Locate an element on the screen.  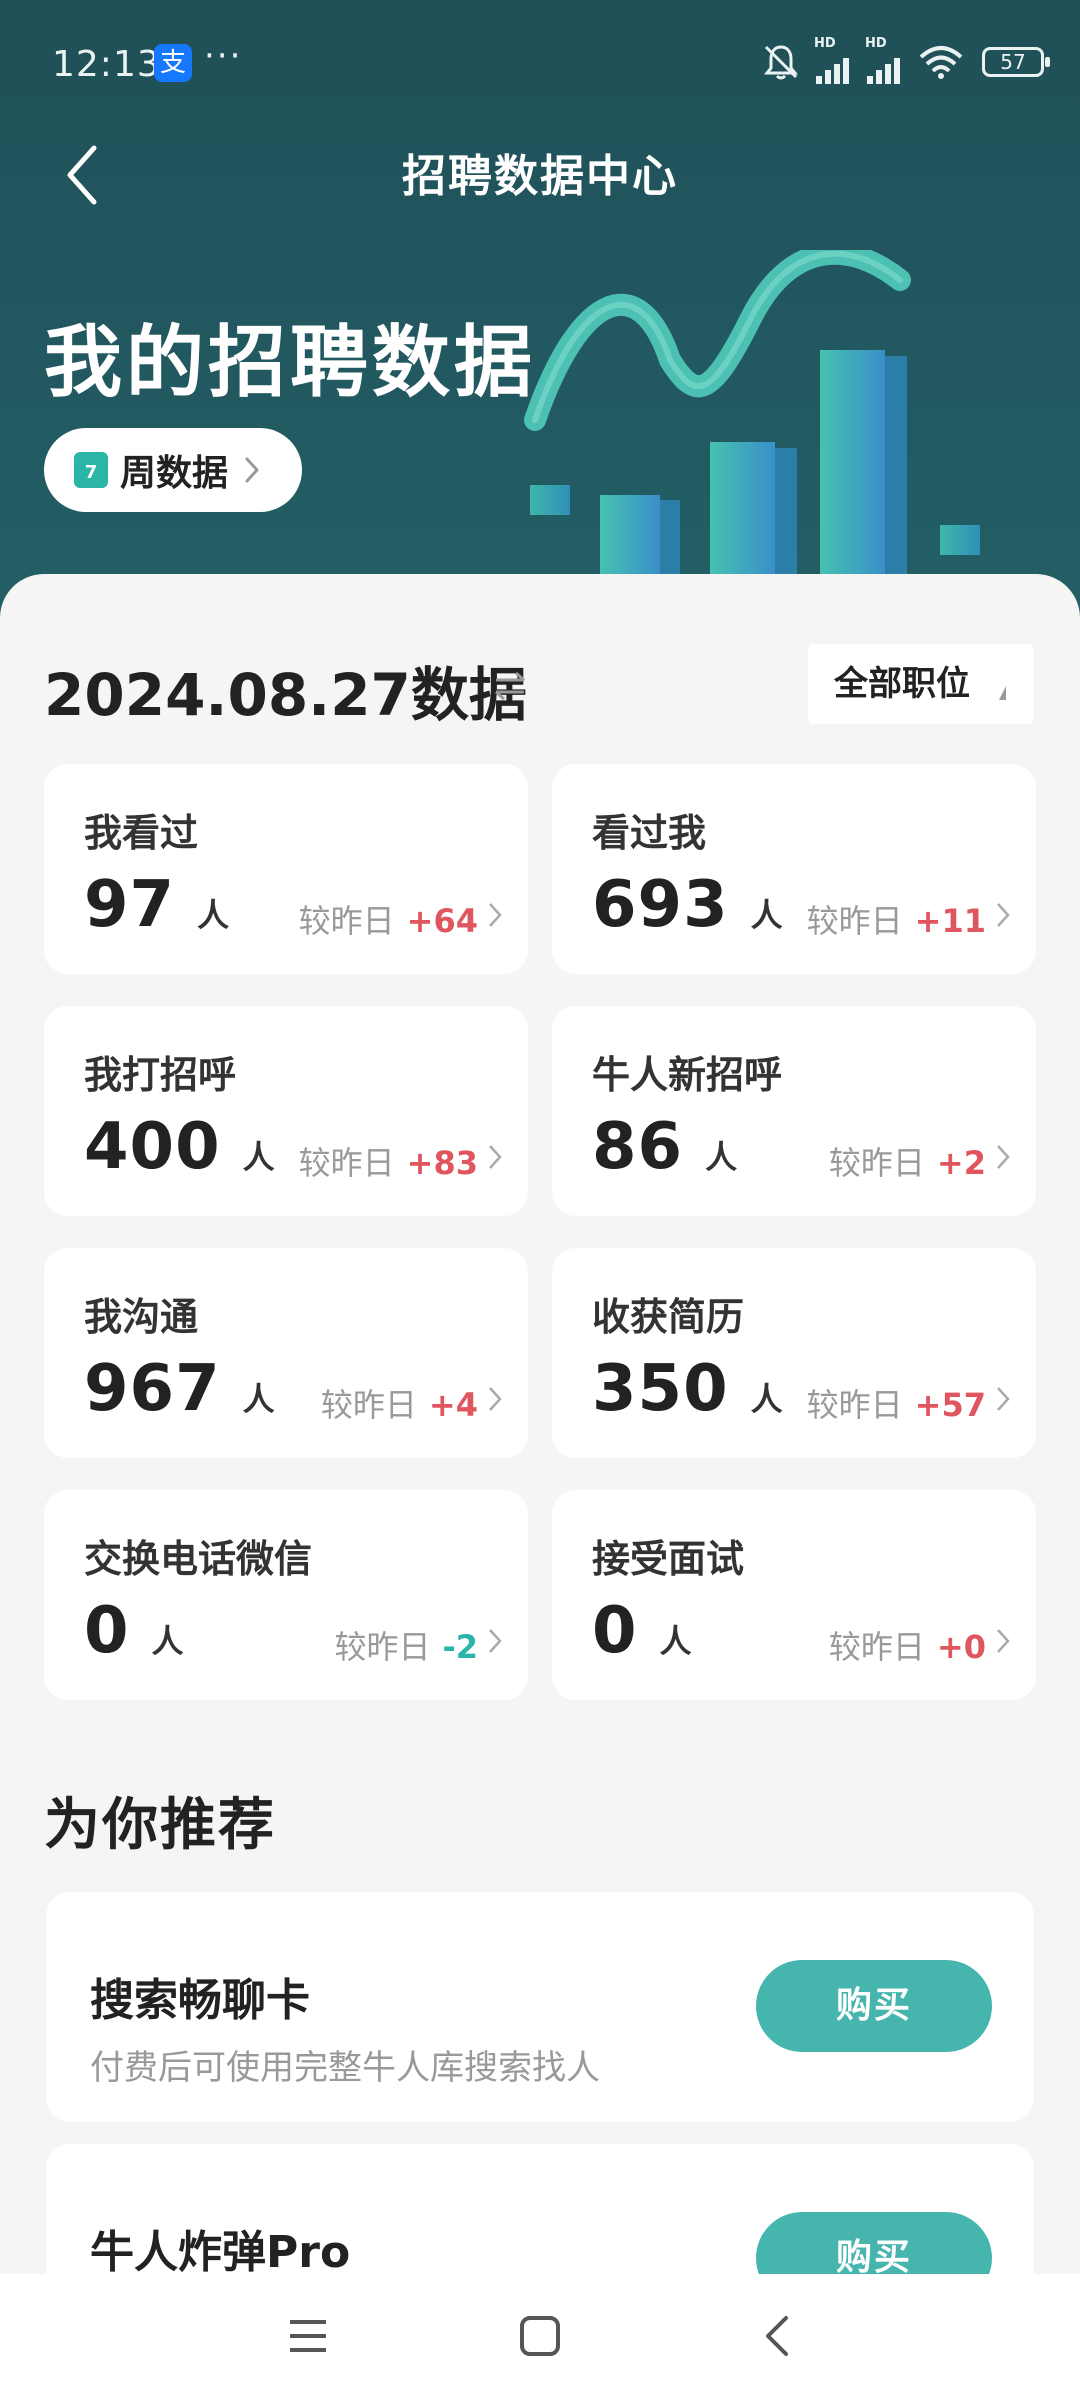
stat-value: 967 is located at coordinates (152, 1389).